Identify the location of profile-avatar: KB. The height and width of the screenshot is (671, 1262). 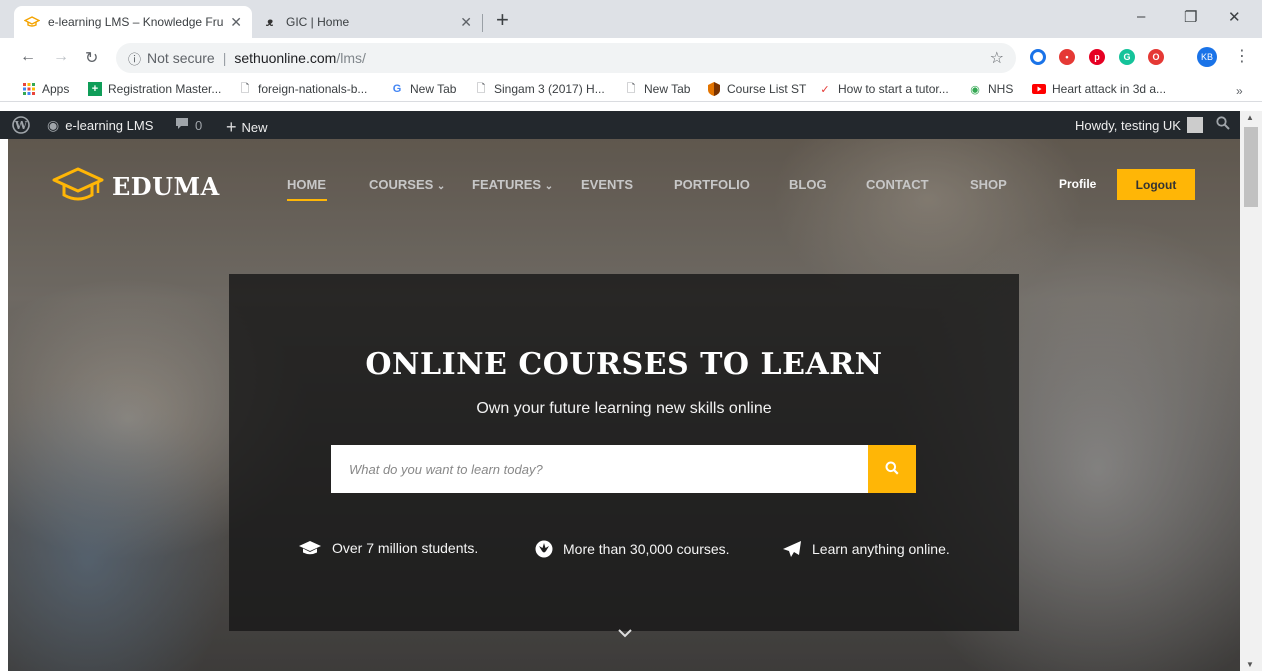
(1207, 57).